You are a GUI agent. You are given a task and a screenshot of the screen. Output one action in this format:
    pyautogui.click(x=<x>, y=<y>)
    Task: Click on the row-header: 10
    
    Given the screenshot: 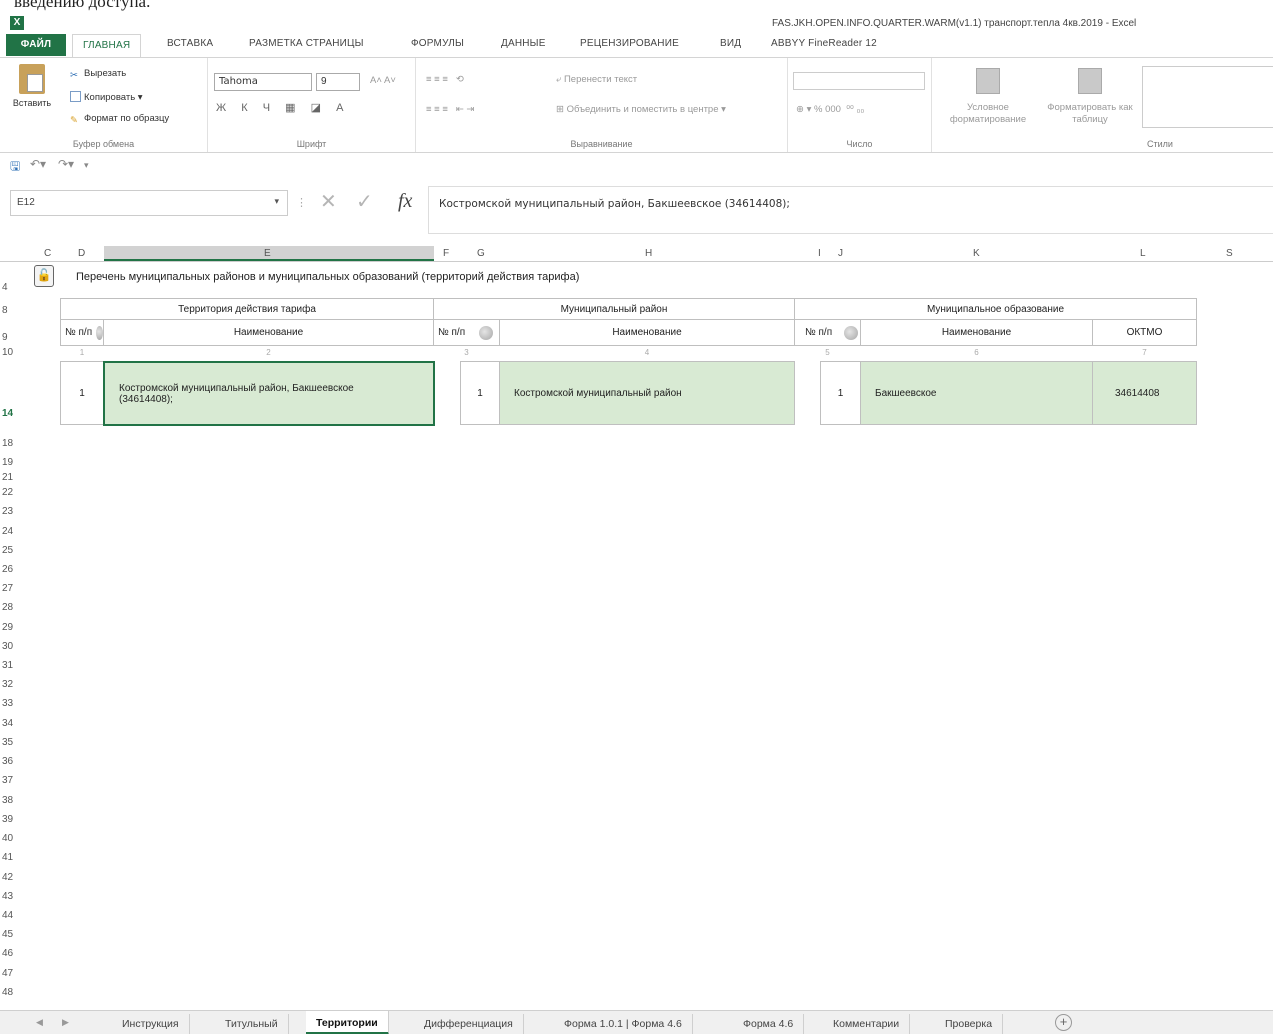 What is the action you would take?
    pyautogui.click(x=7, y=352)
    